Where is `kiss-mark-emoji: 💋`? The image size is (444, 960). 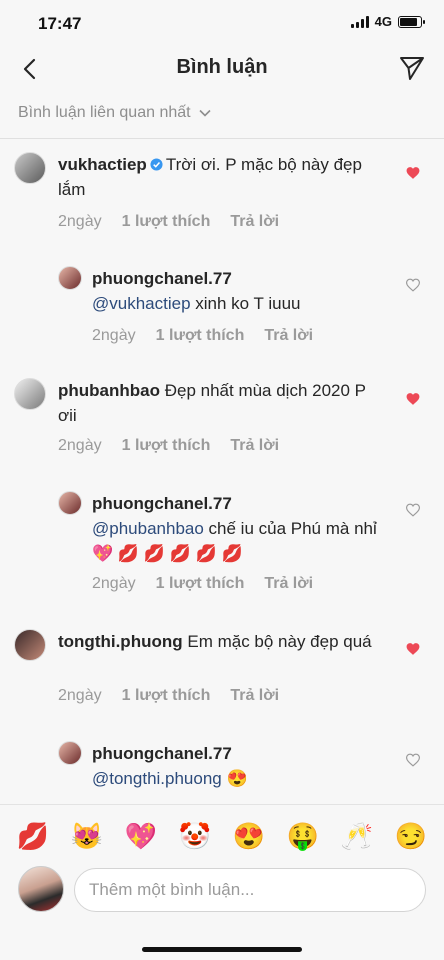 kiss-mark-emoji: 💋 is located at coordinates (33, 836).